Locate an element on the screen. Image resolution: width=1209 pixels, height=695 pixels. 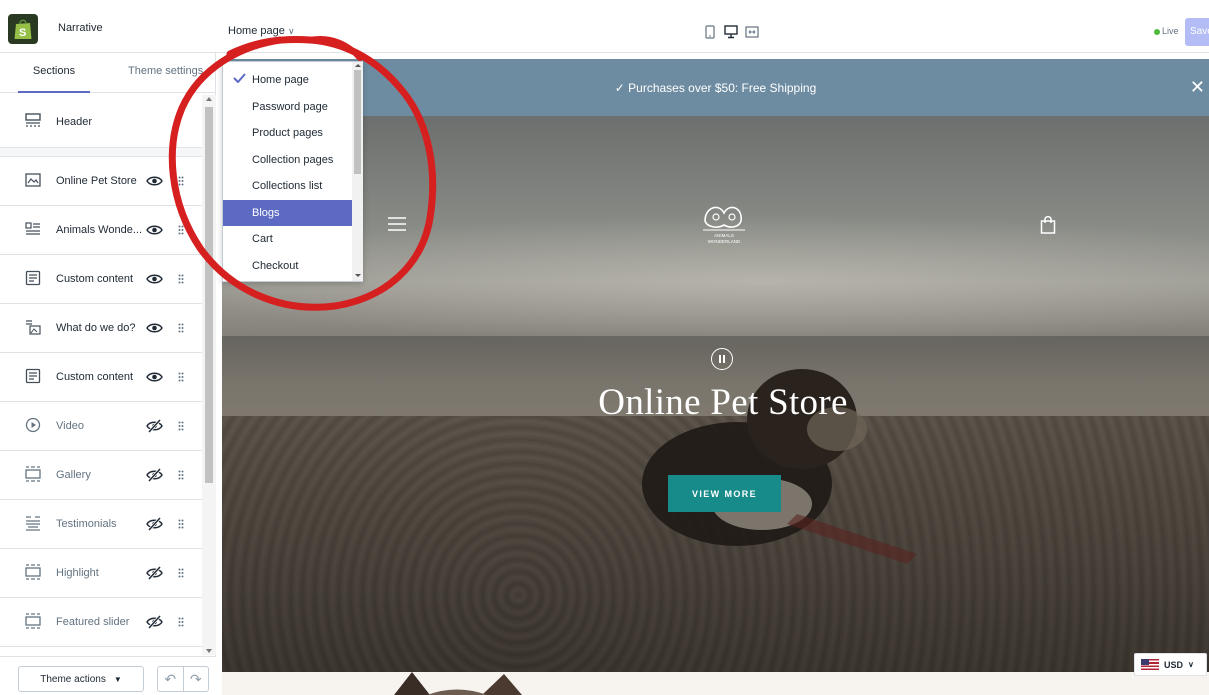
sidebar-scrollbar is located at coordinates (209, 375).